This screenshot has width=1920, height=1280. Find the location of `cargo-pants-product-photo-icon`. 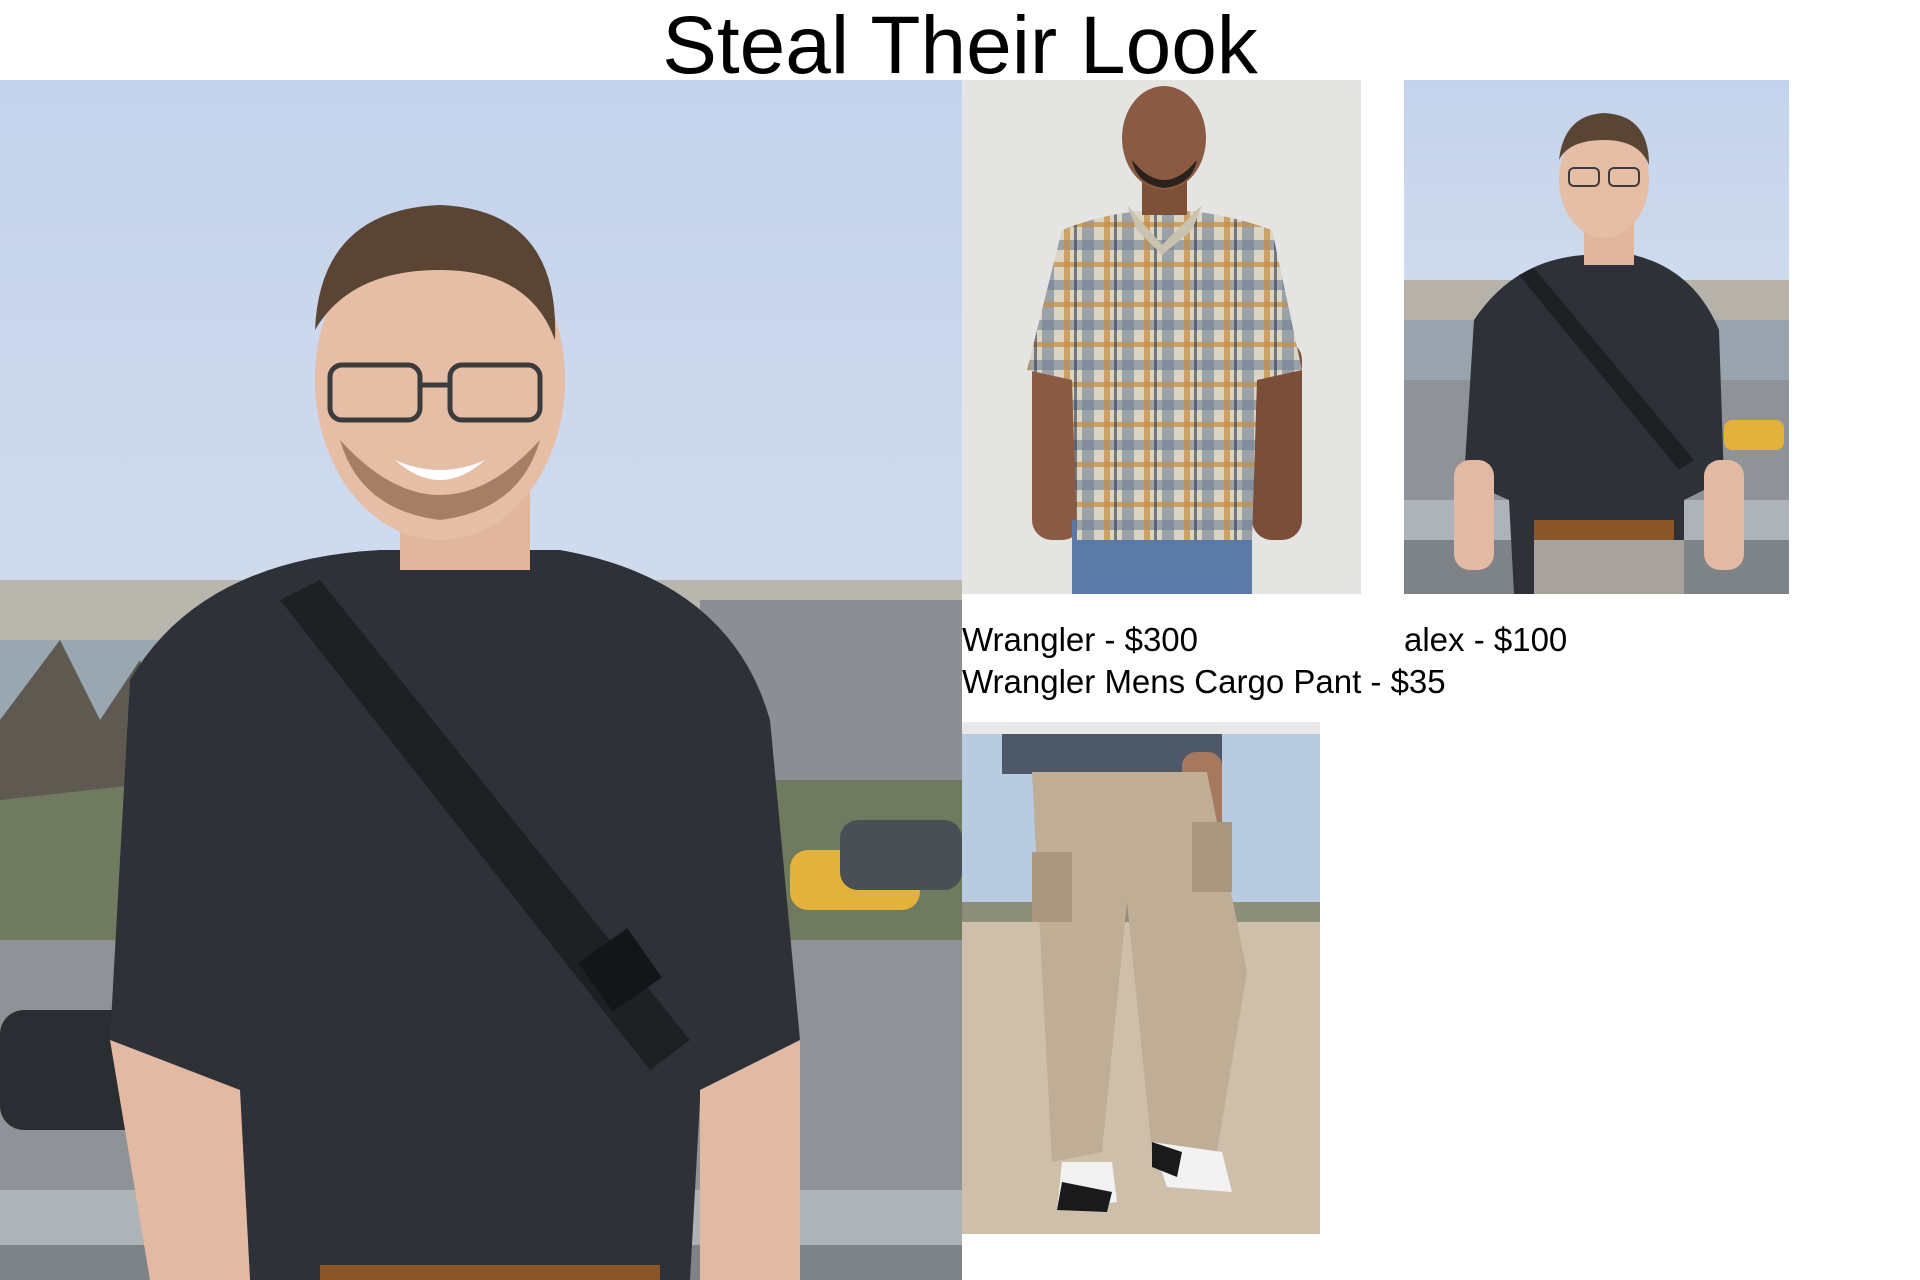

cargo-pants-product-photo-icon is located at coordinates (1141, 978).